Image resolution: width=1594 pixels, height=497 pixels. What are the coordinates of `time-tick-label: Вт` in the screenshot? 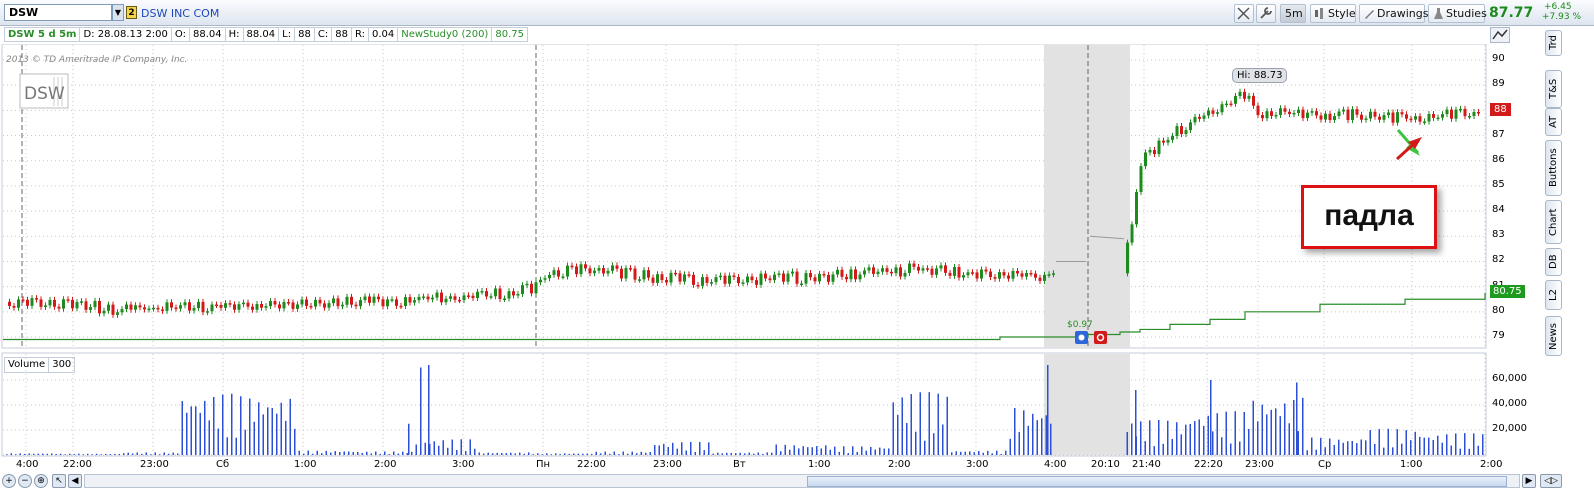 It's located at (739, 464).